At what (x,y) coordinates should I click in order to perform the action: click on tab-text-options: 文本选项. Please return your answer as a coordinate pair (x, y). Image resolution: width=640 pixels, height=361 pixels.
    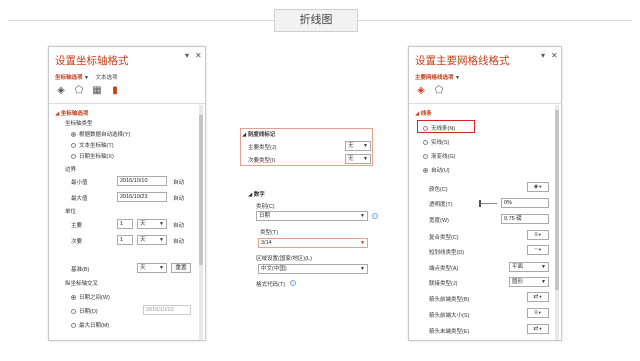
    Looking at the image, I should click on (107, 78).